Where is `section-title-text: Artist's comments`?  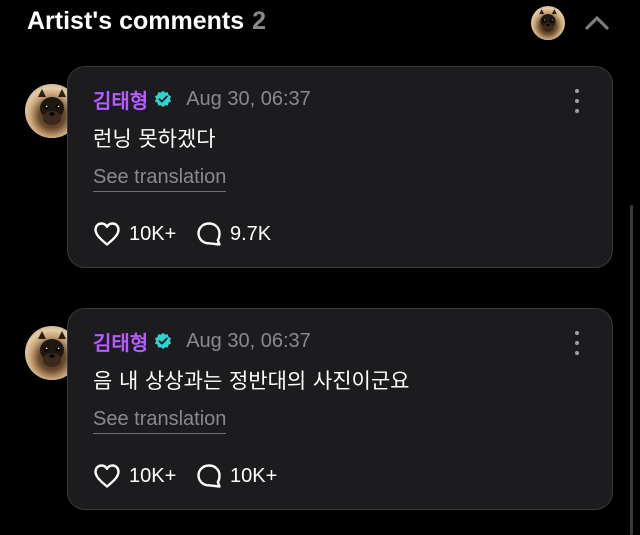
section-title-text: Artist's comments is located at coordinates (136, 21).